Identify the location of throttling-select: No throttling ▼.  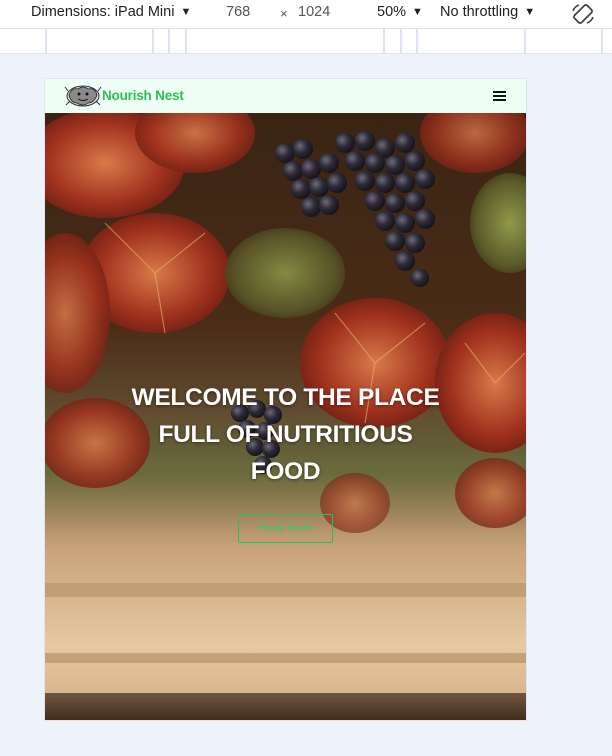
(487, 12).